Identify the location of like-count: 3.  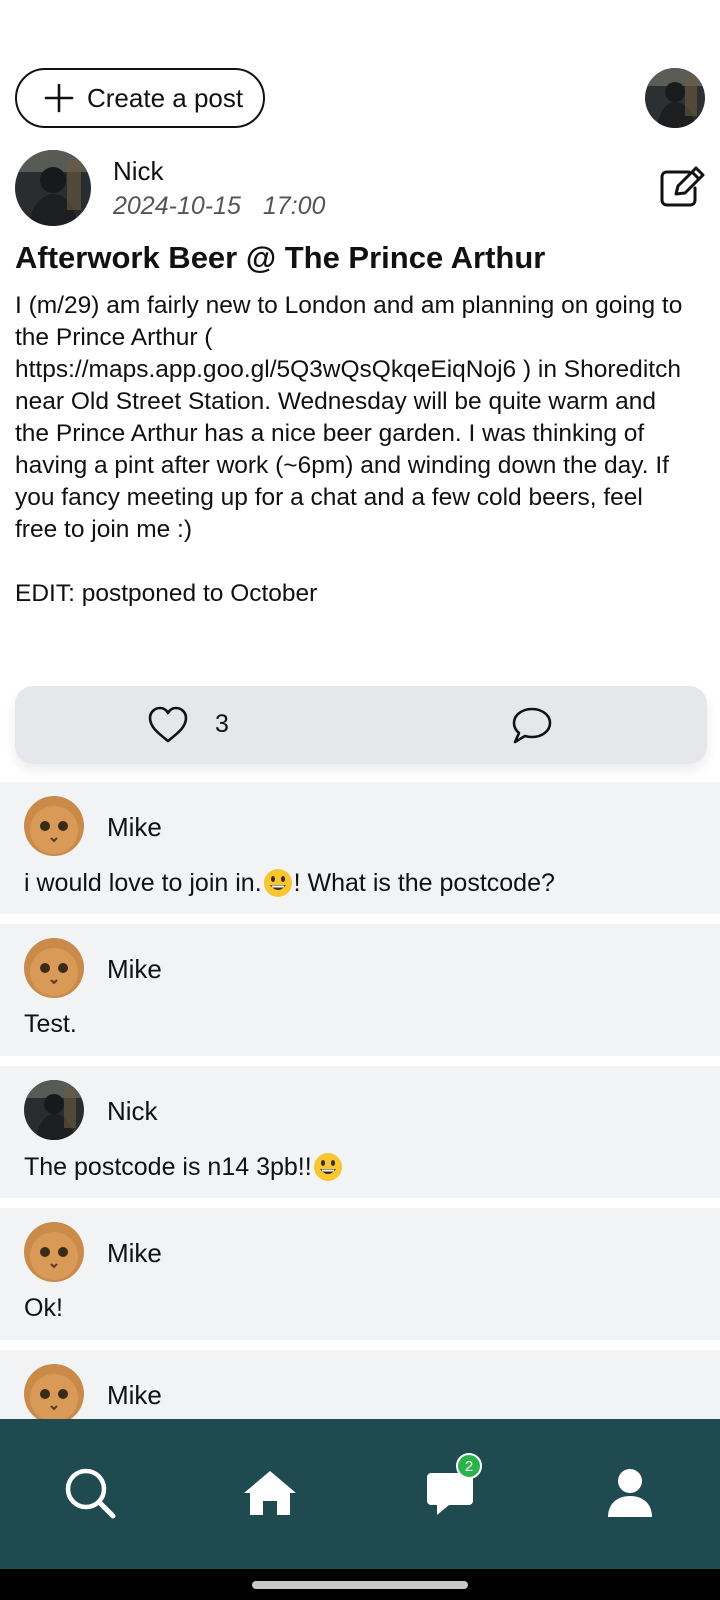
(222, 724).